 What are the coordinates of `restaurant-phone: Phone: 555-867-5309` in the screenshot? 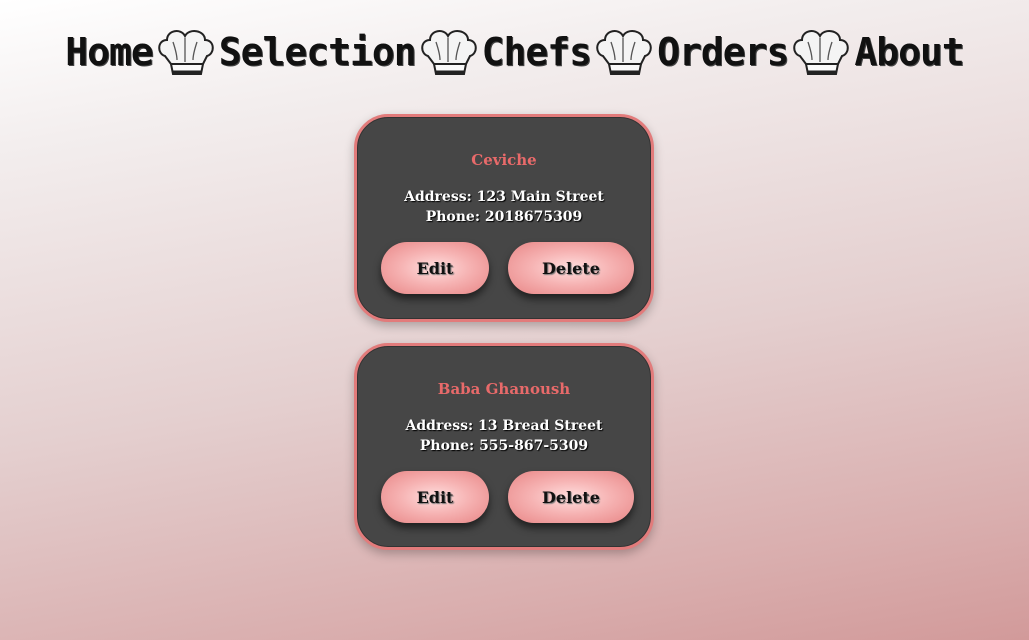 It's located at (504, 446).